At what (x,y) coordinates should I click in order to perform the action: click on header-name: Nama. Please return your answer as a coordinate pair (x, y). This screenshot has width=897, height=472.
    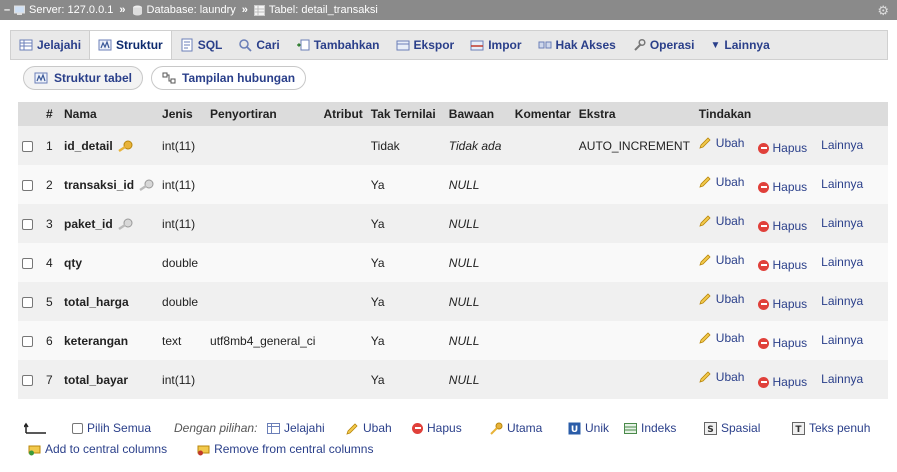
    Looking at the image, I should click on (109, 114).